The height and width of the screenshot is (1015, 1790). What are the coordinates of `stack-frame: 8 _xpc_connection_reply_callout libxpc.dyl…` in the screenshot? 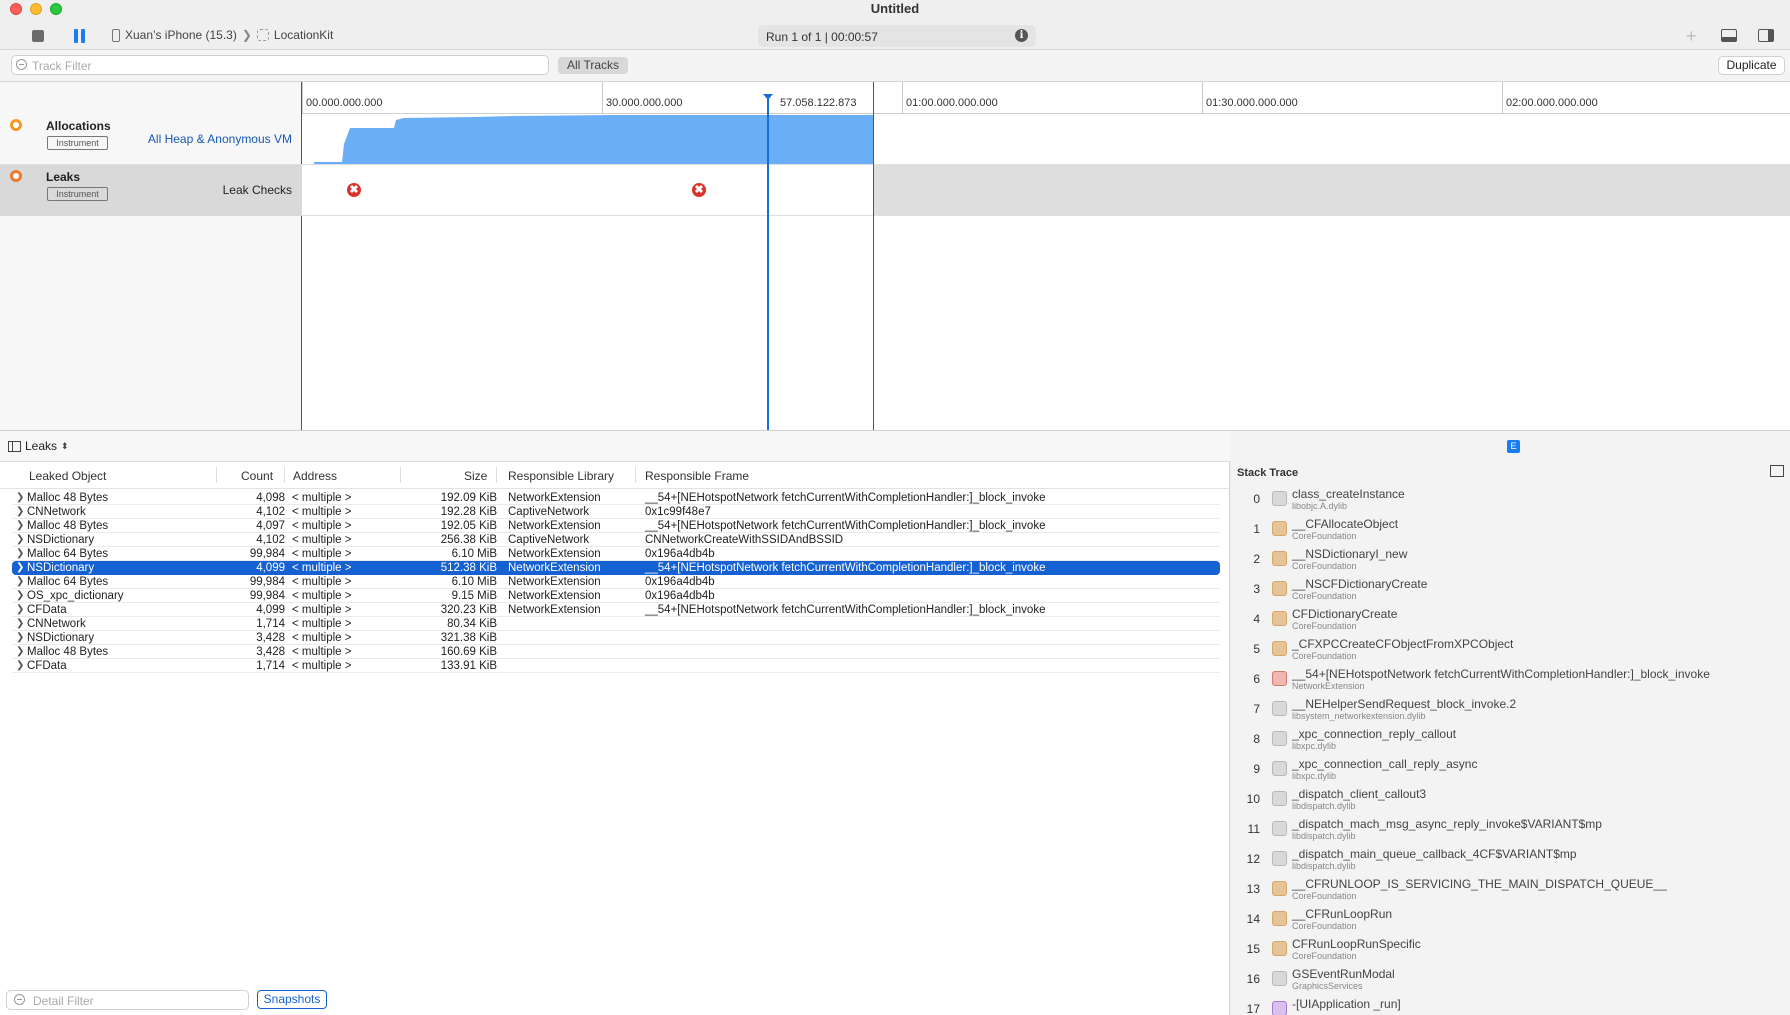 It's located at (1510, 738).